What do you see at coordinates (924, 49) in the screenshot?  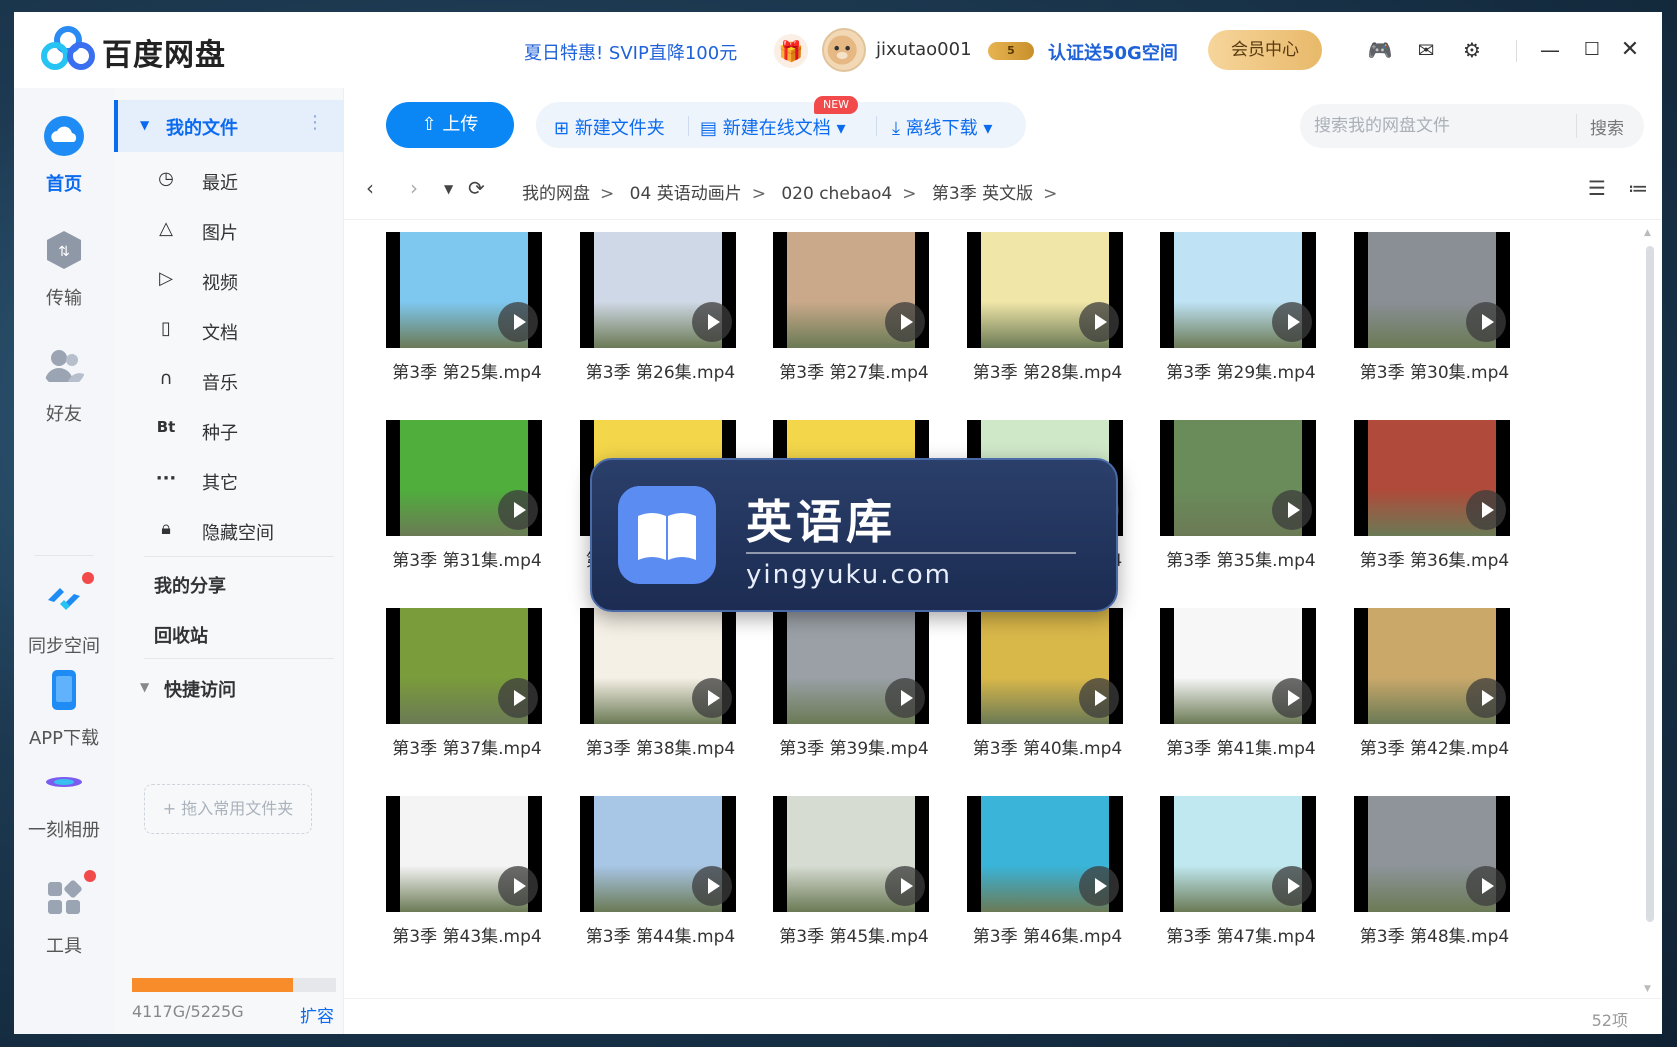 I see `username: jixutao001` at bounding box center [924, 49].